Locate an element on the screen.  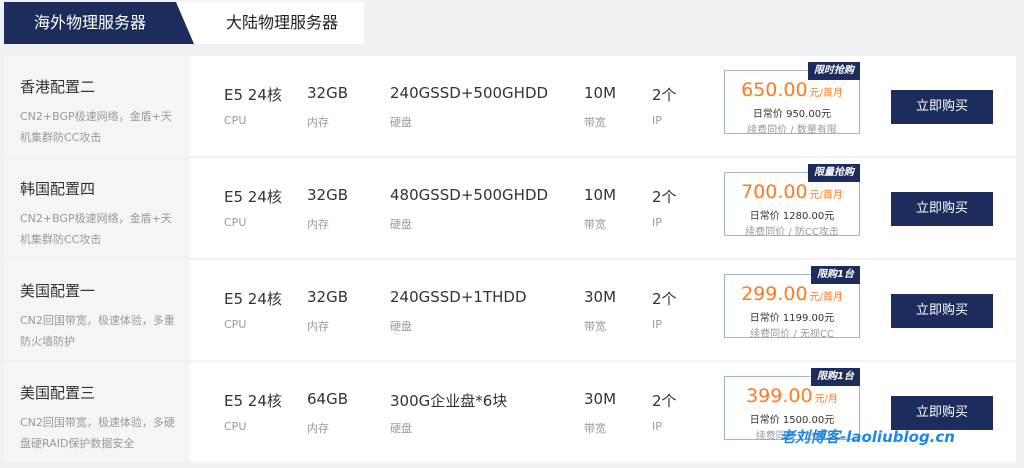
disk-value: 300G企业盘*6块 is located at coordinates (449, 401).